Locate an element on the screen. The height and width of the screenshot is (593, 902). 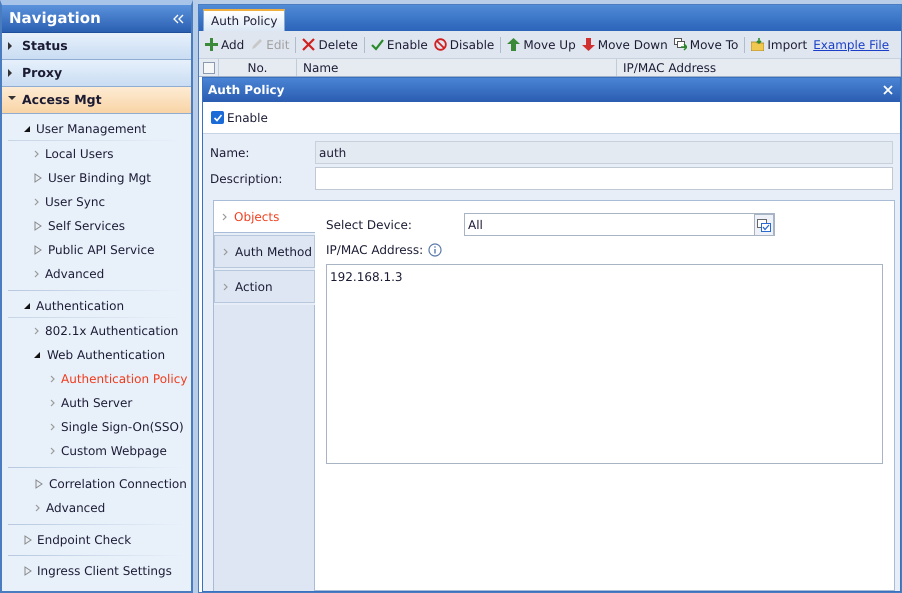
no-entry-icon is located at coordinates (440, 44).